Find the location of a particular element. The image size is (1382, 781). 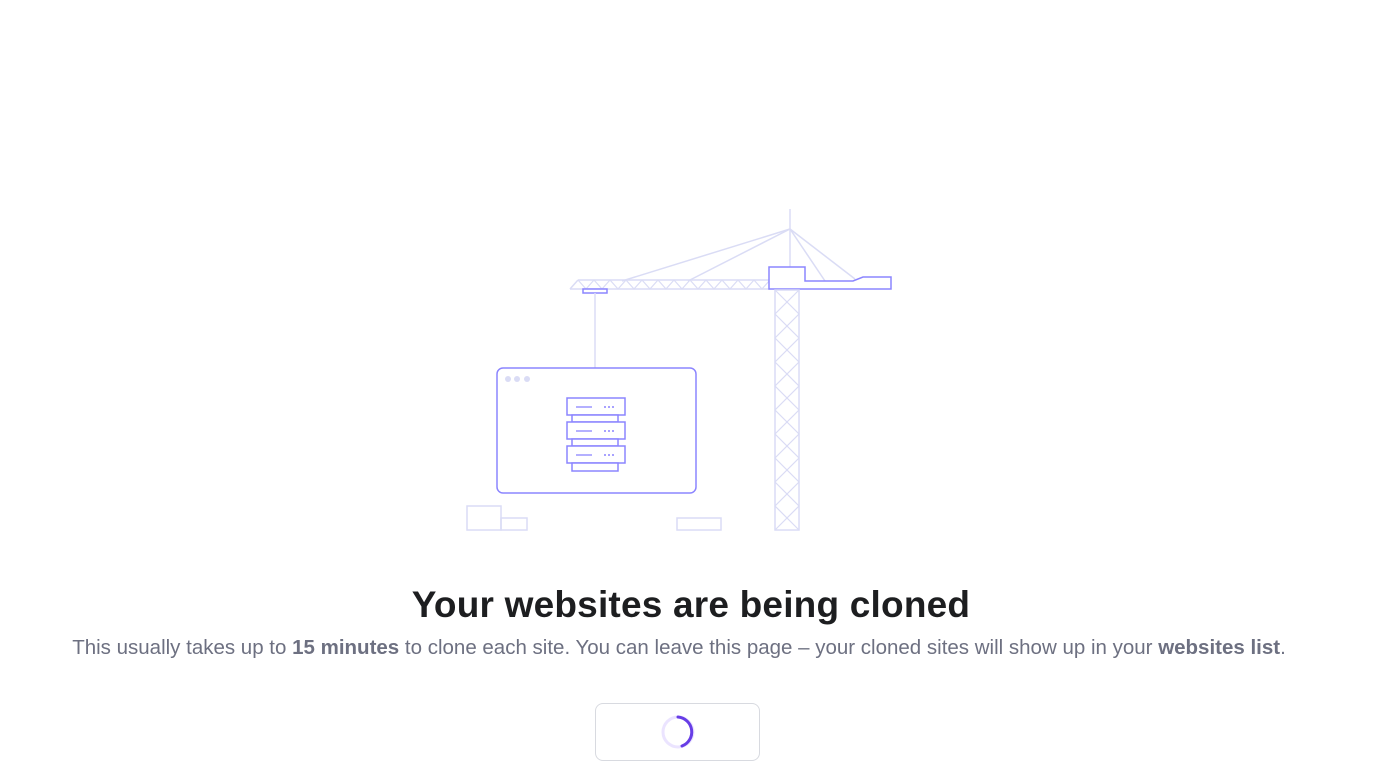

page-title: Your websites are being cloned is located at coordinates (691, 604).